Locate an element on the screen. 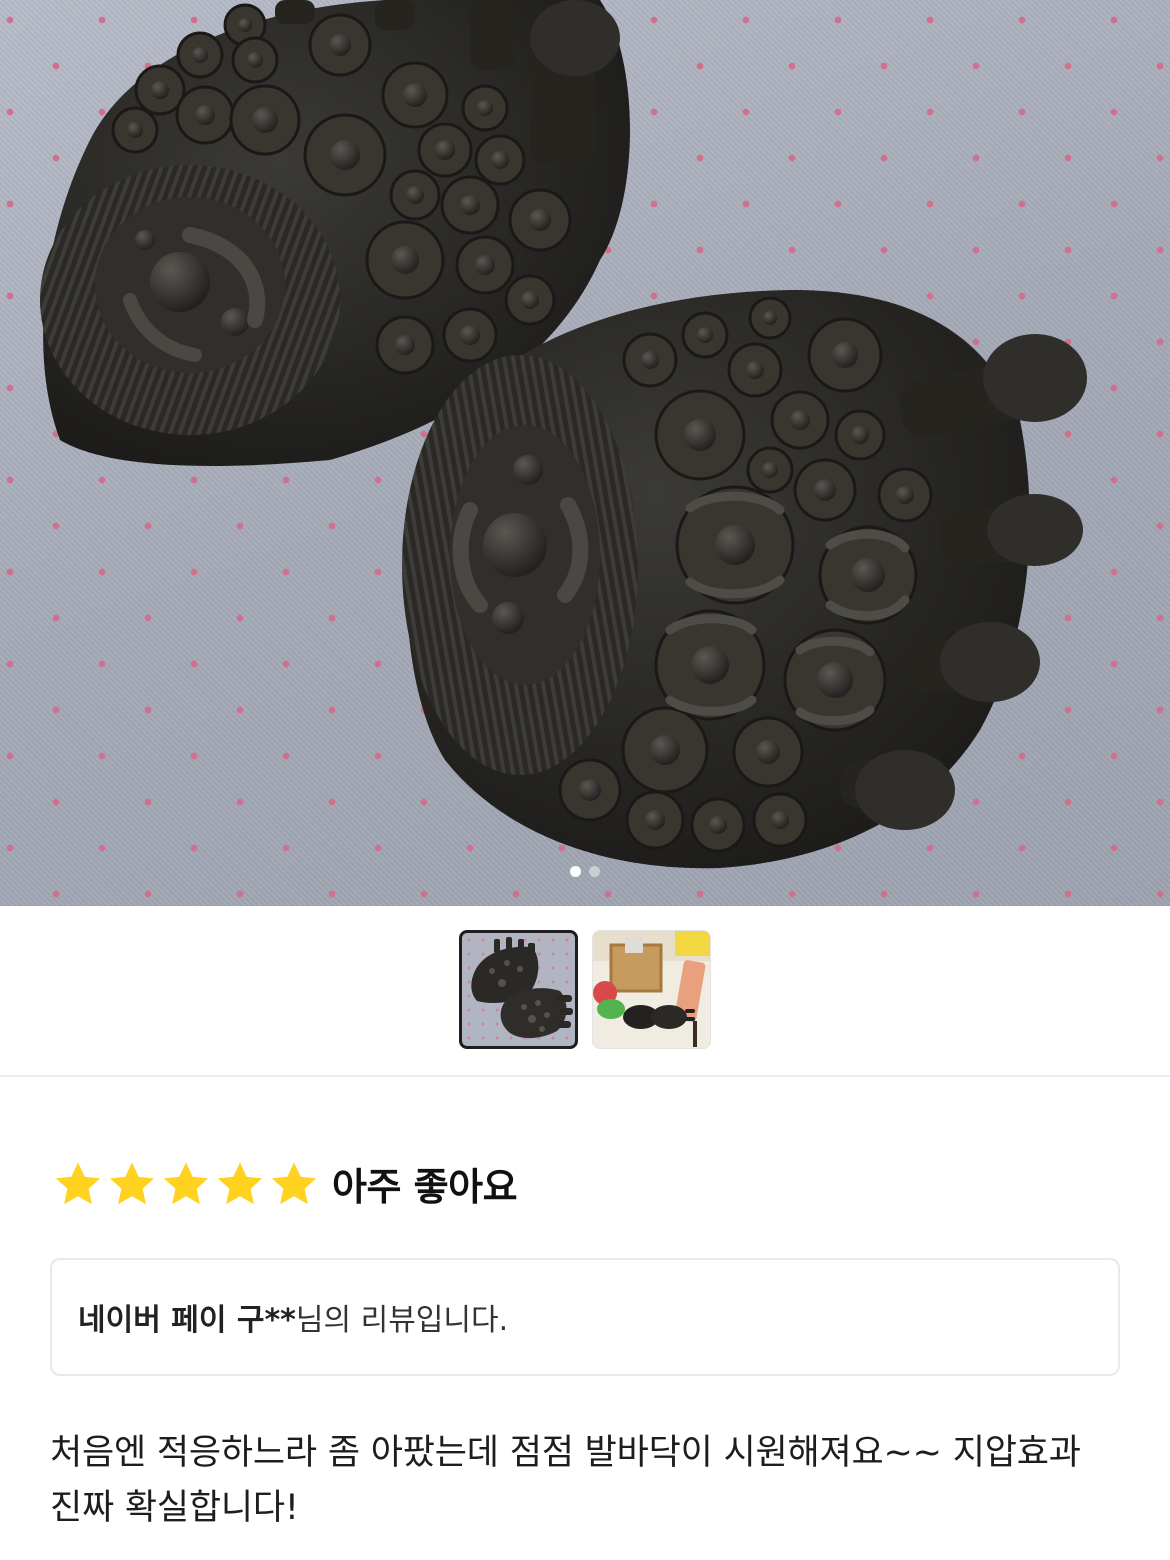 The width and height of the screenshot is (1170, 1560). thumbnail-1-image is located at coordinates (522, 988).